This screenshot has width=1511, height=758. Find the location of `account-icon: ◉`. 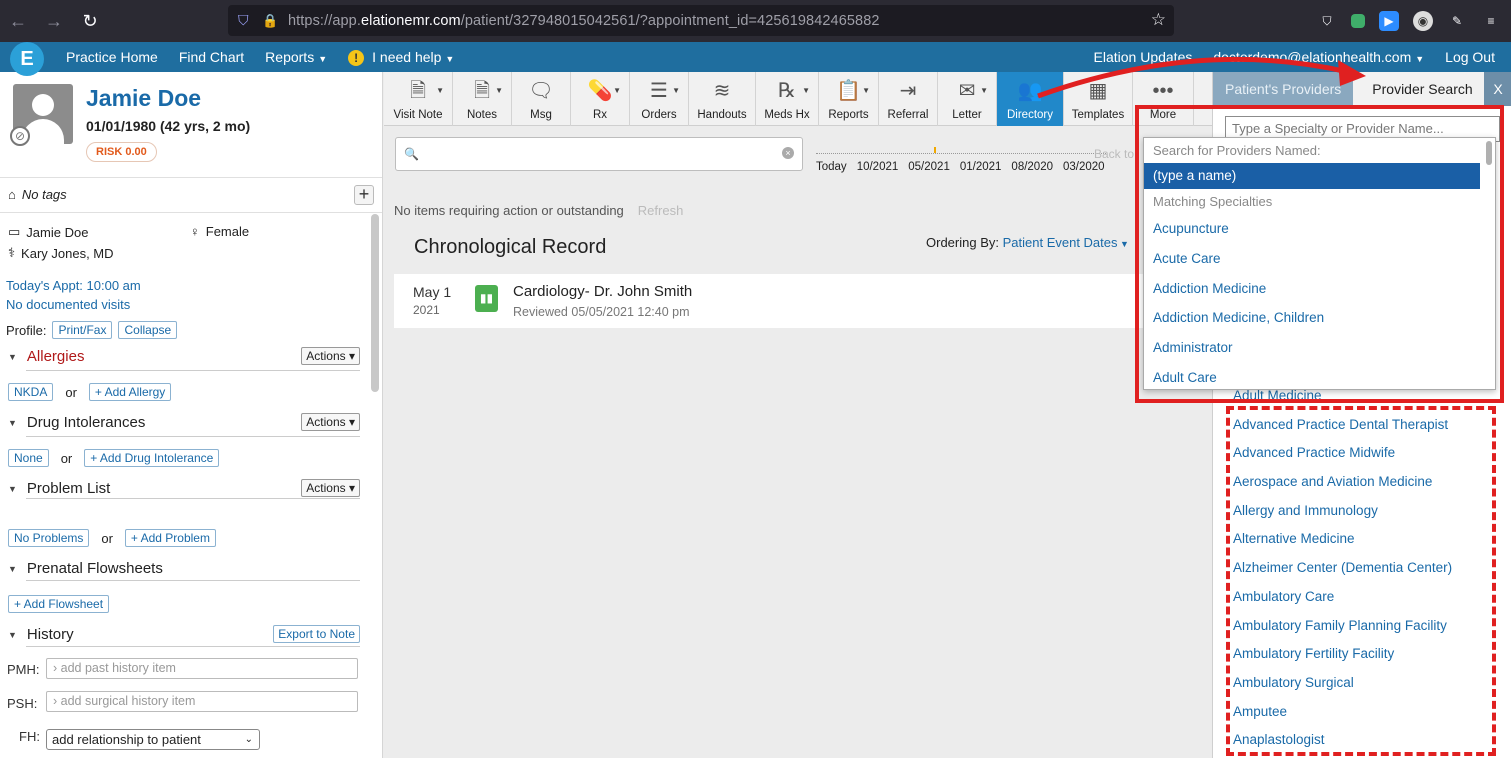

account-icon: ◉ is located at coordinates (1423, 21).